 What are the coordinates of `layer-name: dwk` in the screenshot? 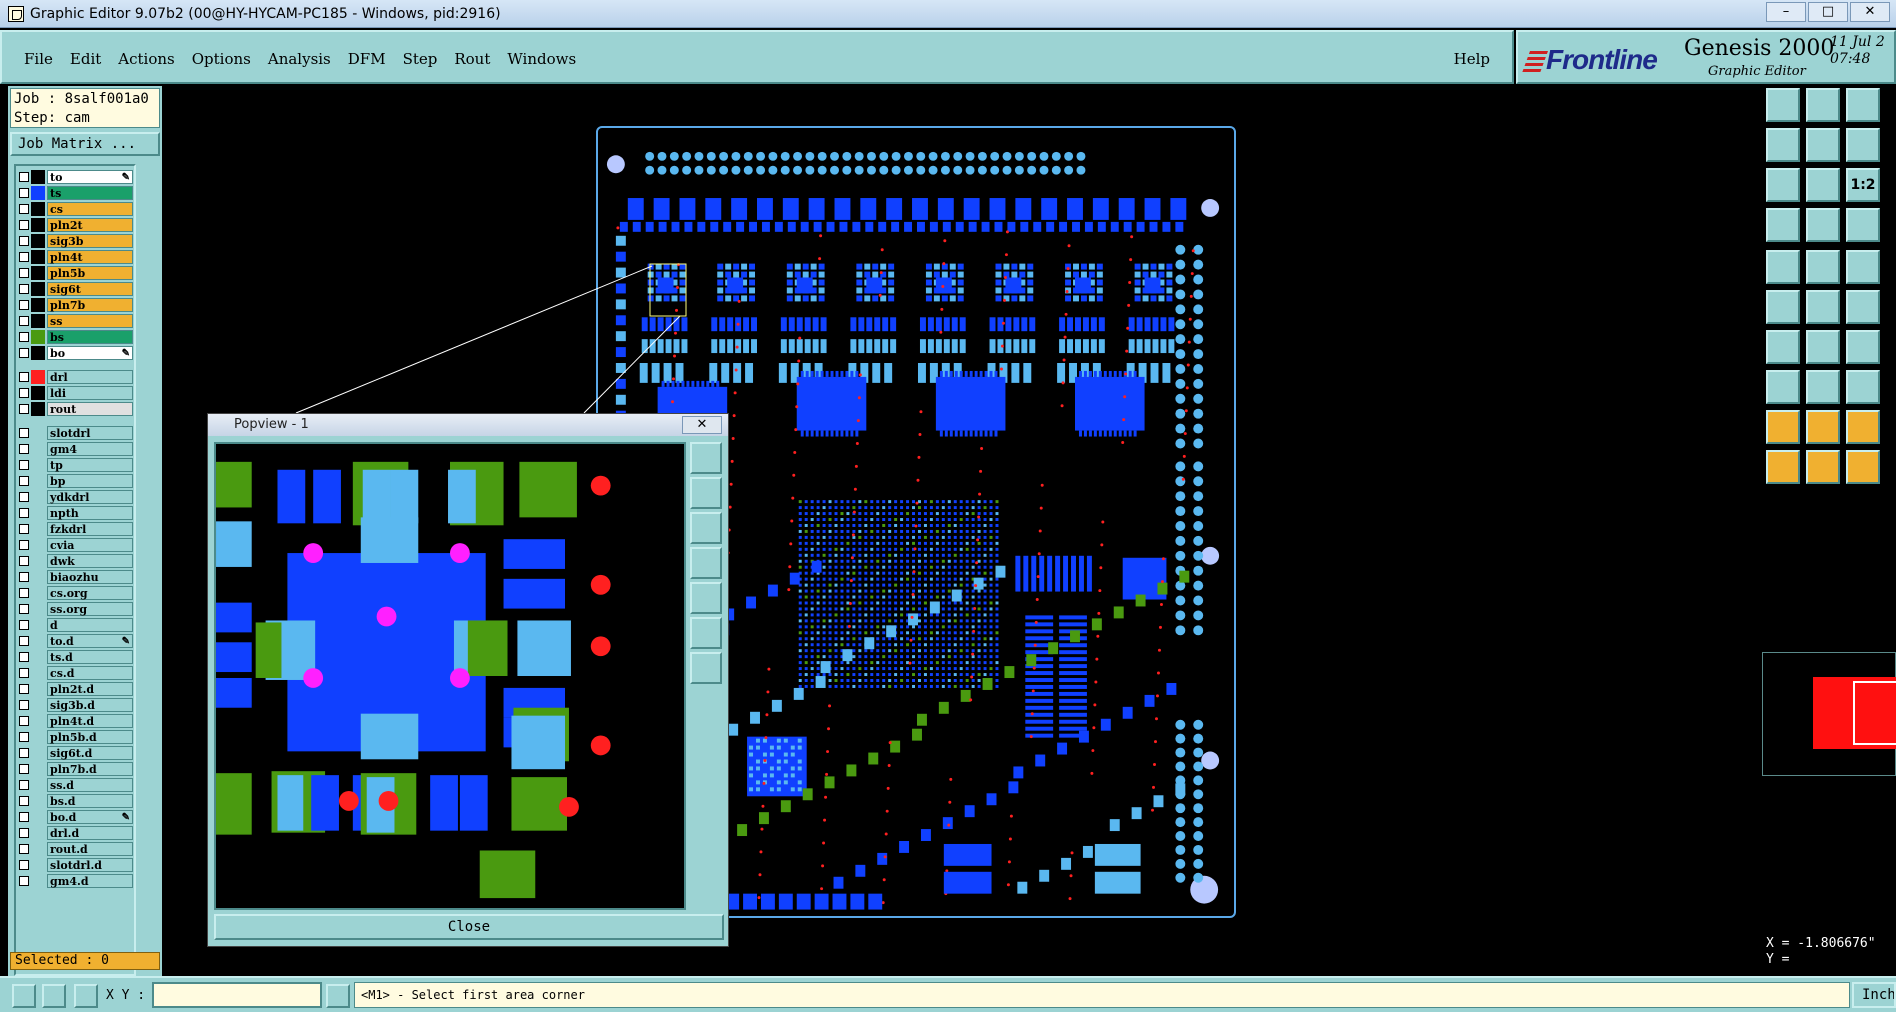 It's located at (90, 561).